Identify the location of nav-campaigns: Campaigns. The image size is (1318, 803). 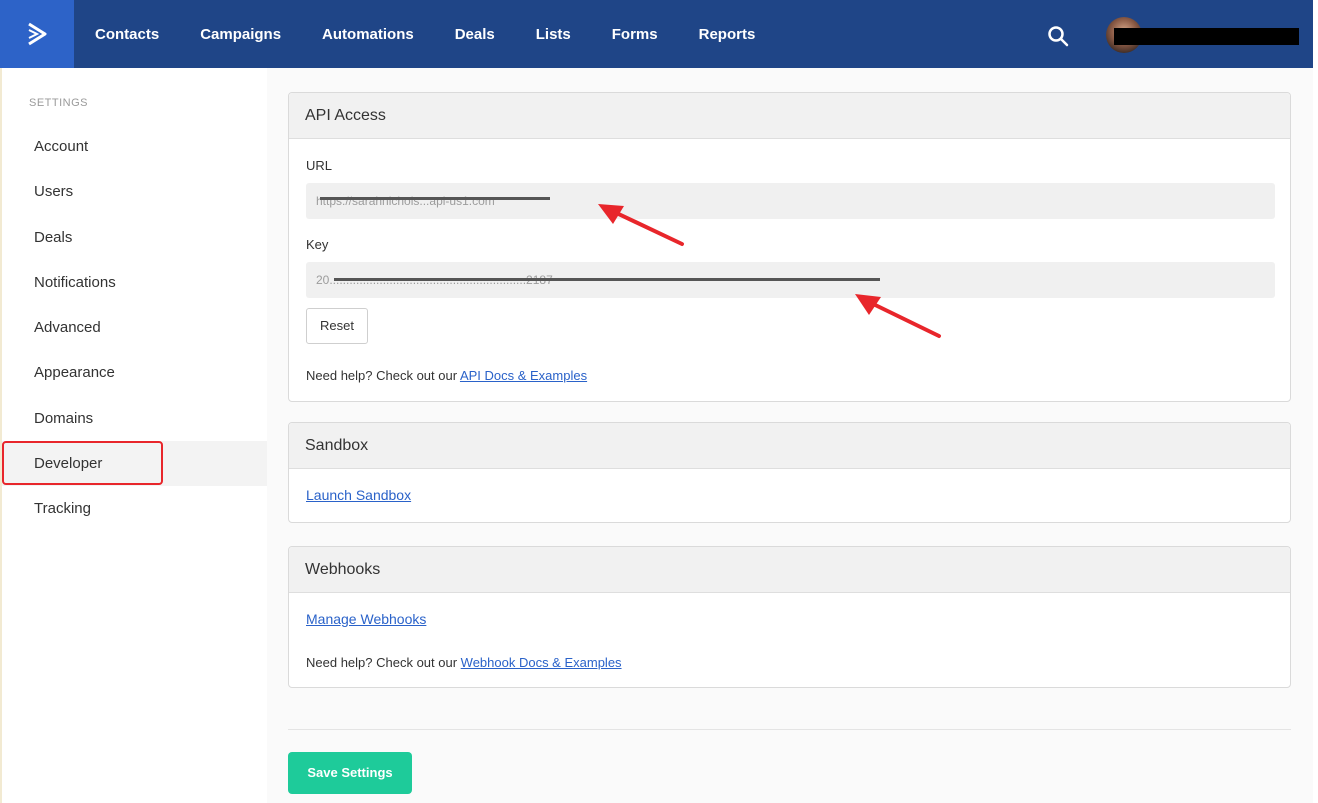
(240, 34).